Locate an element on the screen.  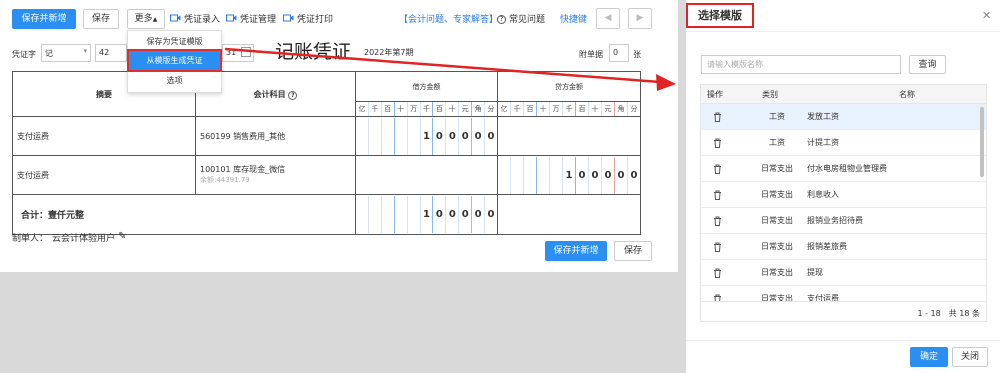
scrollbar-thumb is located at coordinates (982, 142).